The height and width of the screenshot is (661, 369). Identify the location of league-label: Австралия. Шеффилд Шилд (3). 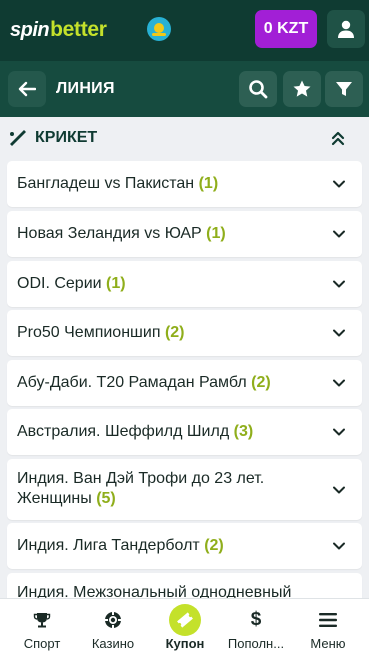
(168, 432).